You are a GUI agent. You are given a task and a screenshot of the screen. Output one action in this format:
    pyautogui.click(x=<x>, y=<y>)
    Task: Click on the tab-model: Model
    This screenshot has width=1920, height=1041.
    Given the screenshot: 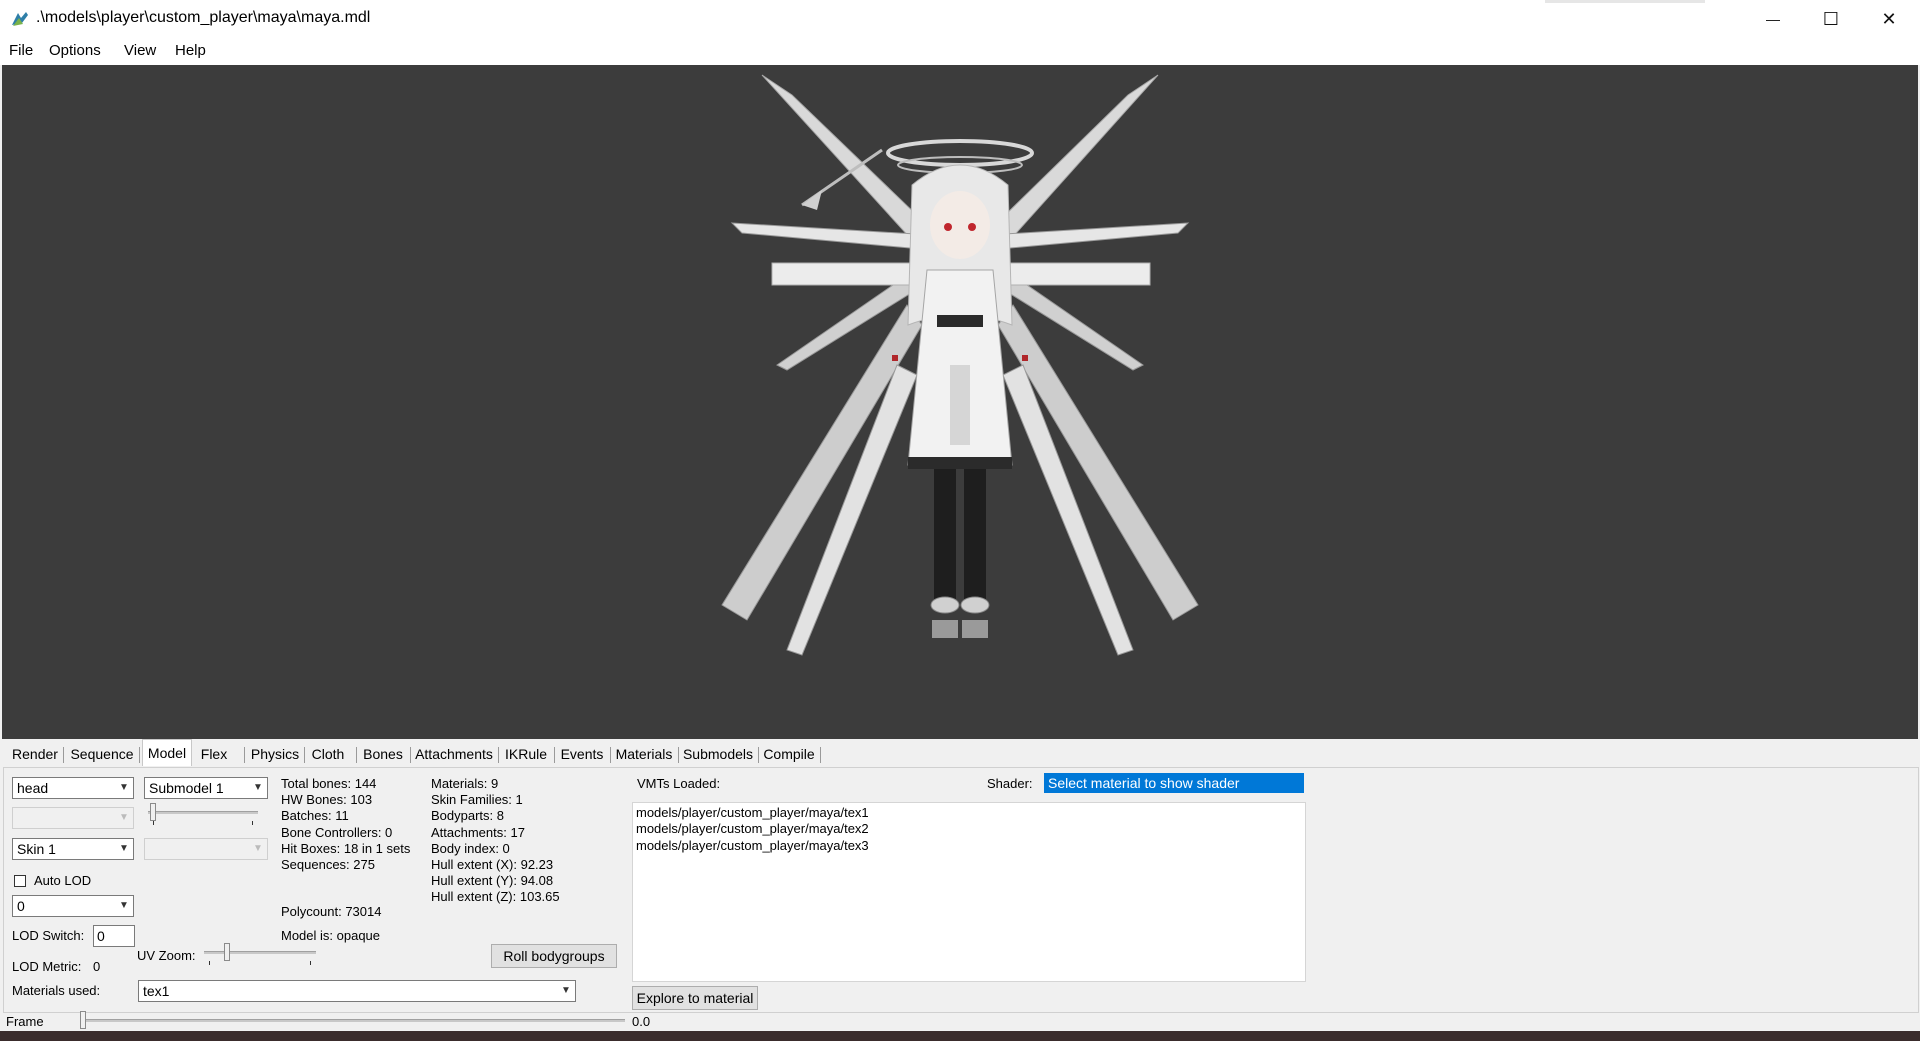 What is the action you would take?
    pyautogui.click(x=167, y=752)
    